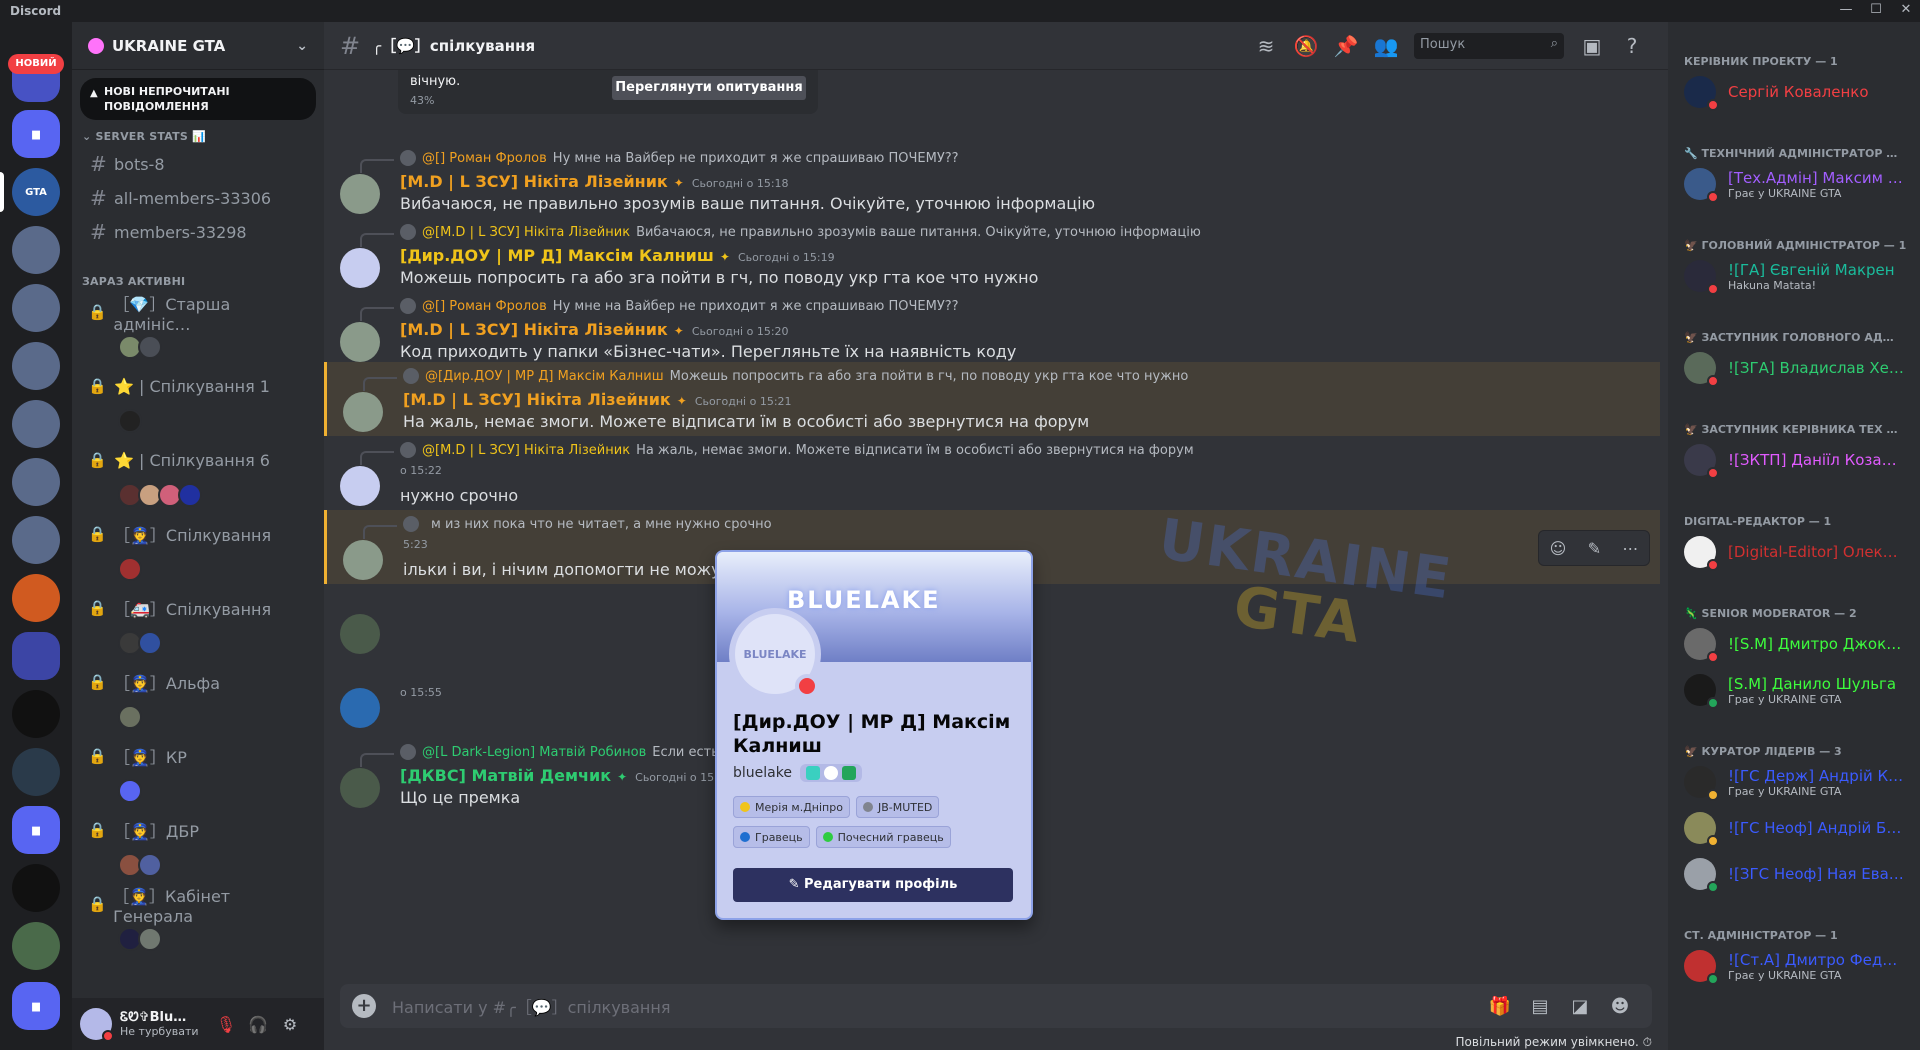  Describe the element at coordinates (198, 701) in the screenshot. I see `voice-channel: 🔒 ［👮］Альфа` at that location.